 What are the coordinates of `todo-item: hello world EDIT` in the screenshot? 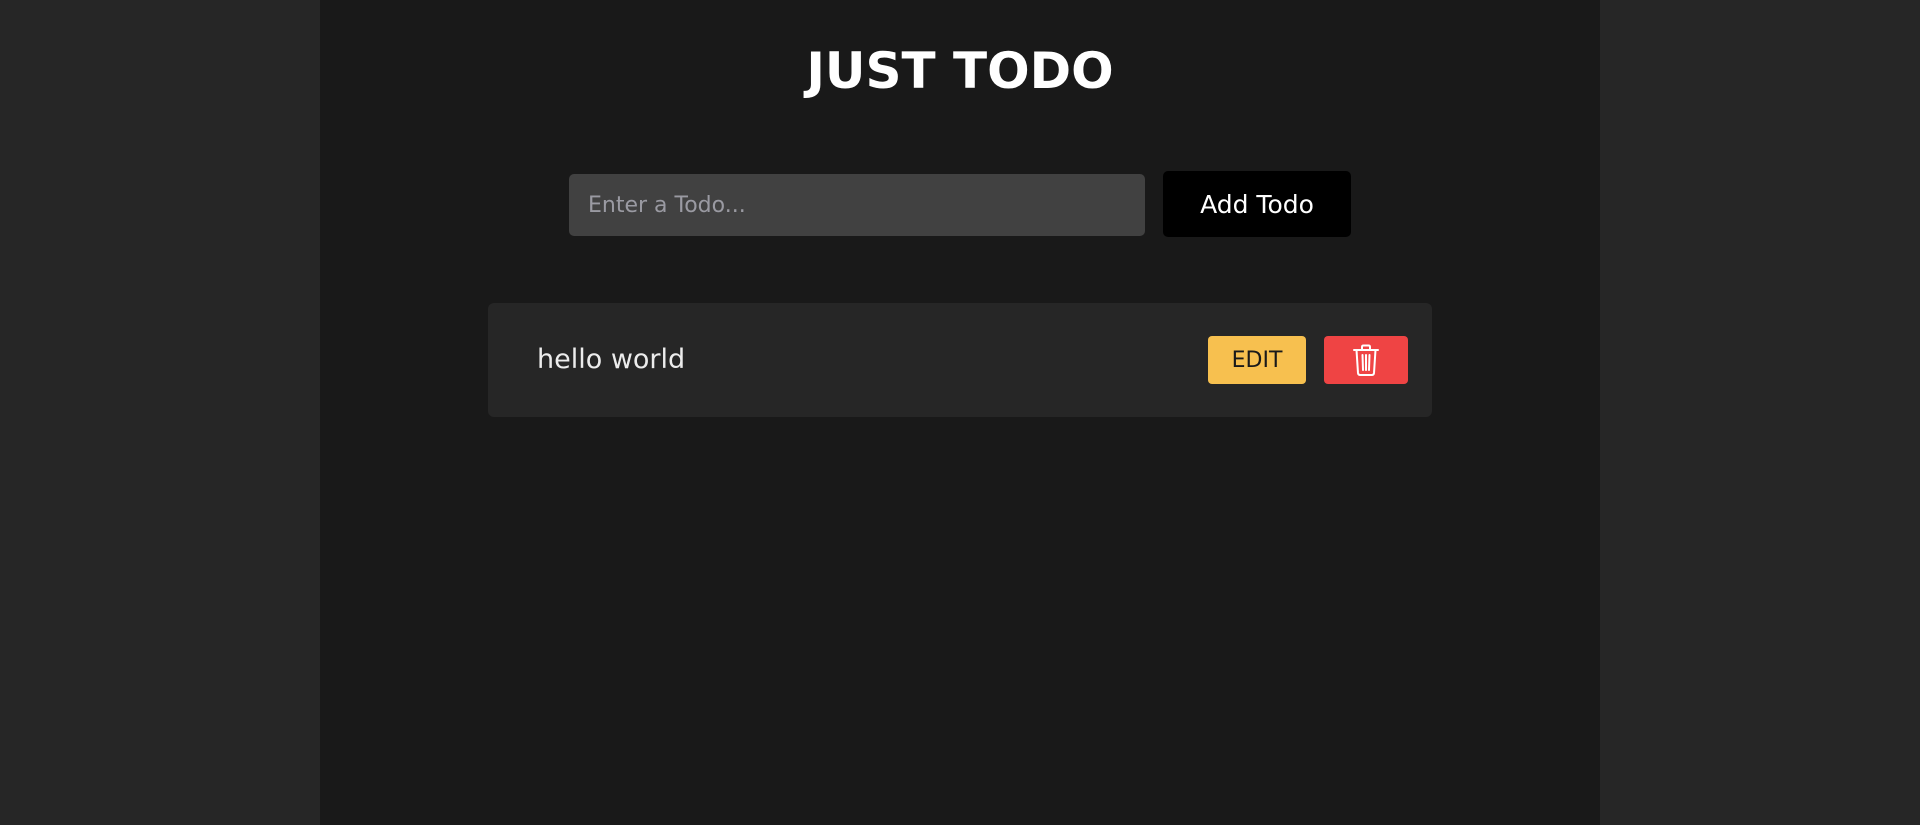 It's located at (960, 360).